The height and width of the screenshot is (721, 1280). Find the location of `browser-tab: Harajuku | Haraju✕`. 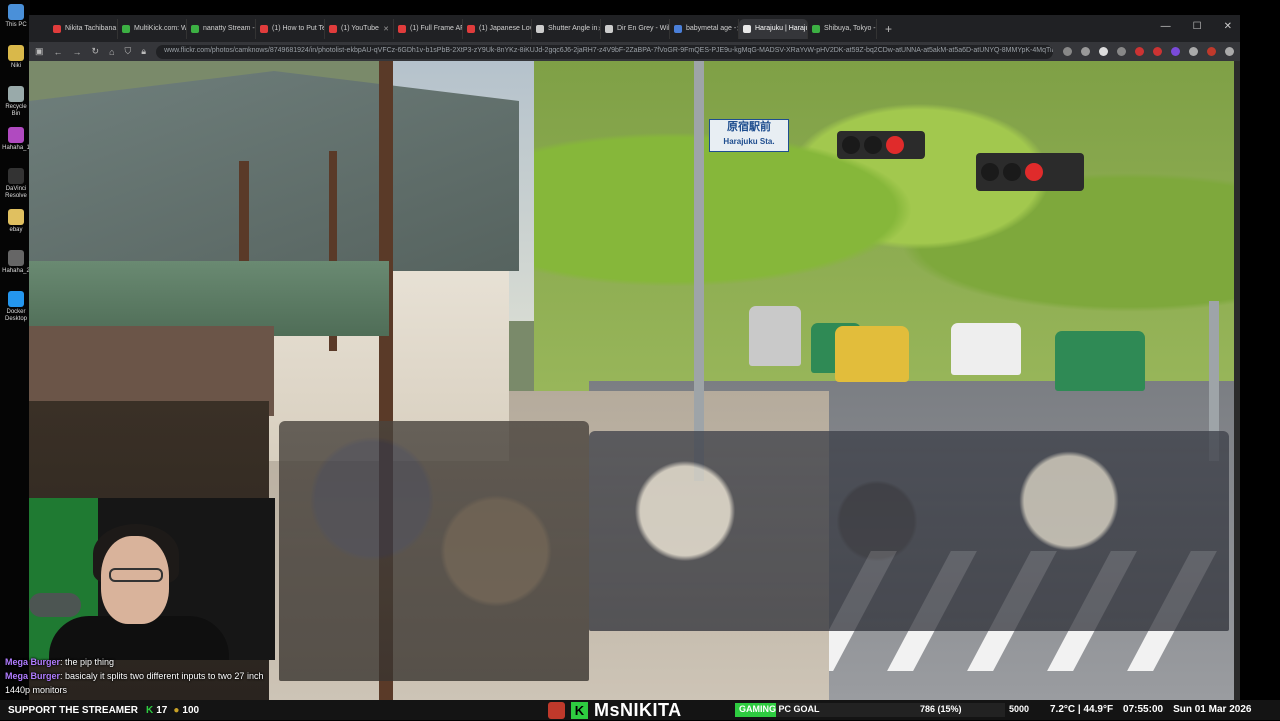

browser-tab: Harajuku | Haraju✕ is located at coordinates (773, 28).